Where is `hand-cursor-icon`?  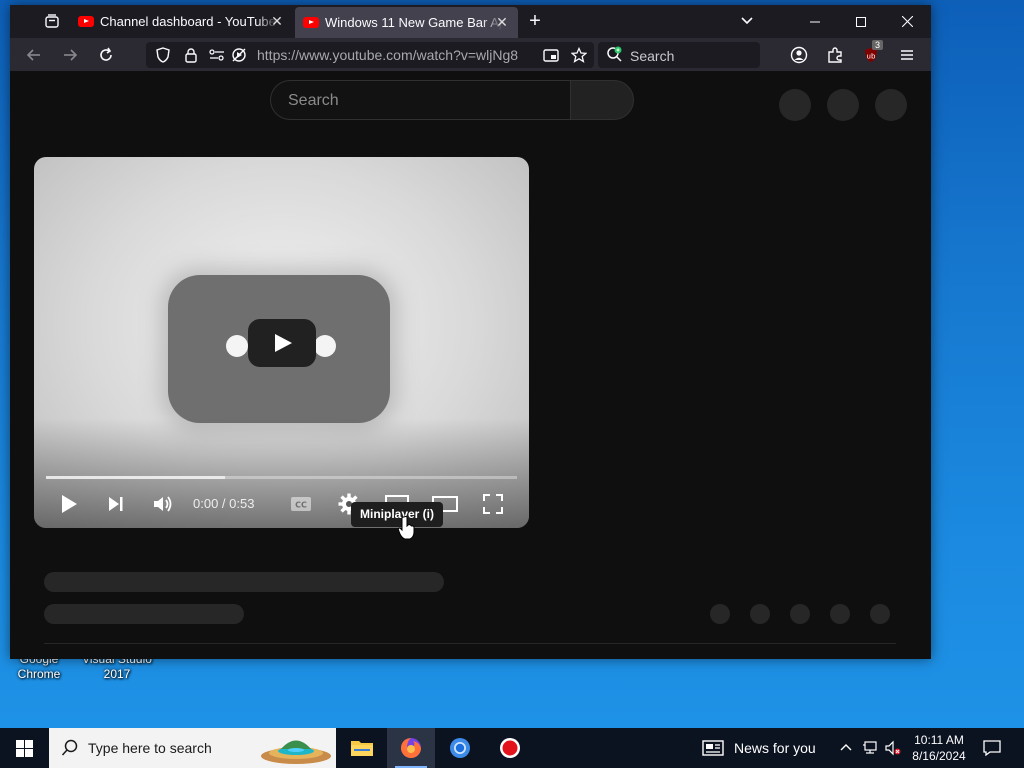
hand-cursor-icon is located at coordinates (406, 530).